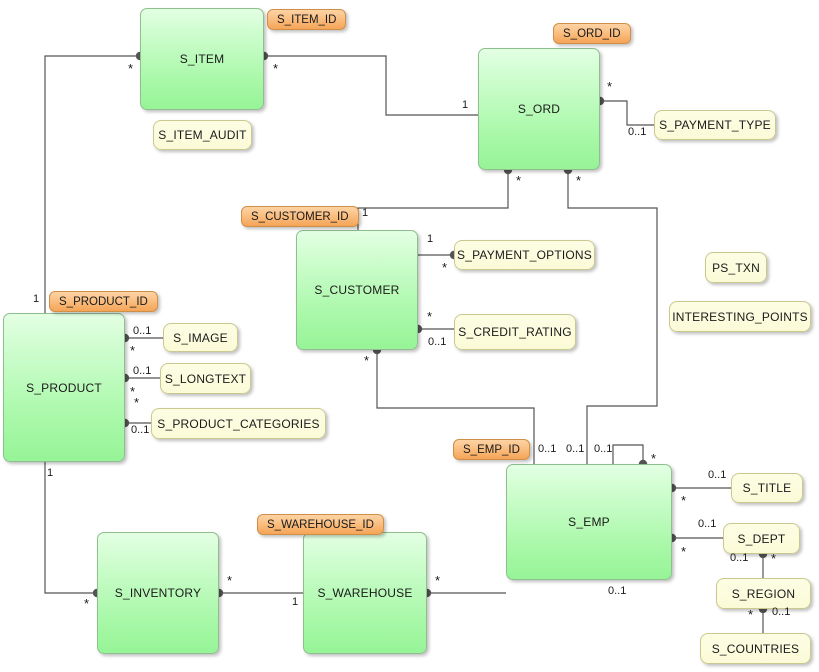  What do you see at coordinates (307, 19) in the screenshot?
I see `badge-s_item_id: S_ITEM_ID` at bounding box center [307, 19].